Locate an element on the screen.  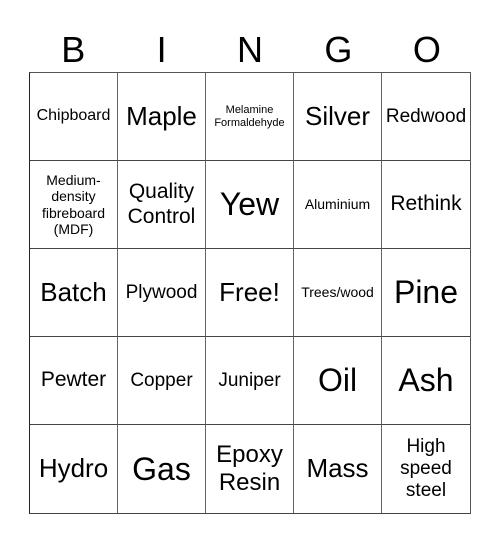
bingo-cell: Silver is located at coordinates (338, 117).